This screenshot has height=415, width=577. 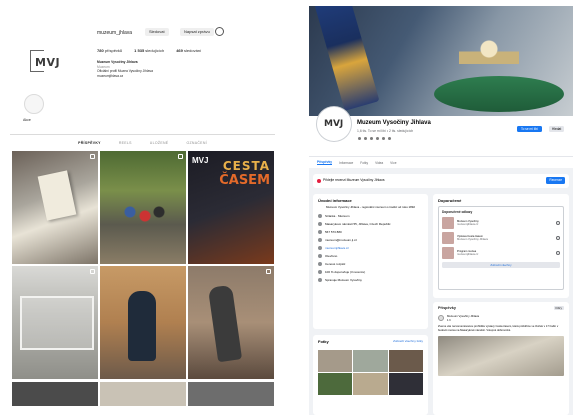 What do you see at coordinates (125, 143) in the screenshot?
I see `tab-reels: REELS` at bounding box center [125, 143].